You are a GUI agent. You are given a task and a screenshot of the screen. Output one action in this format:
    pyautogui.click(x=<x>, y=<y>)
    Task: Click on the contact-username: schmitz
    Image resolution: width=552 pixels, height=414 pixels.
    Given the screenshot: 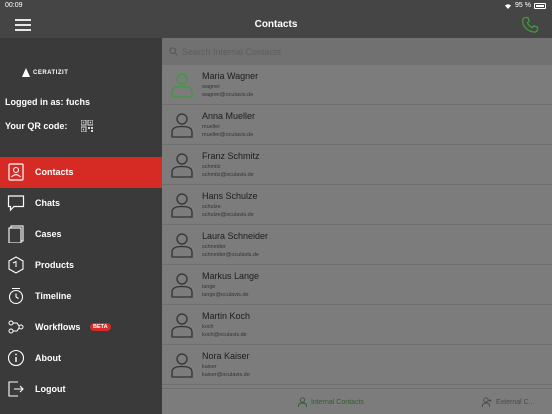 What is the action you would take?
    pyautogui.click(x=211, y=167)
    